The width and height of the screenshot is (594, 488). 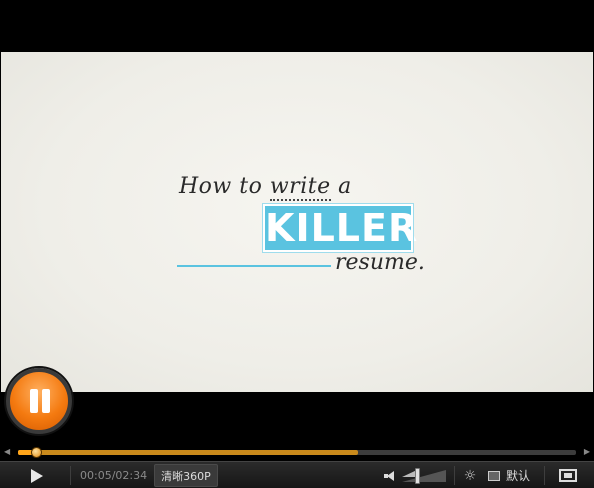 What do you see at coordinates (380, 262) in the screenshot?
I see `title-line-3: resume.` at bounding box center [380, 262].